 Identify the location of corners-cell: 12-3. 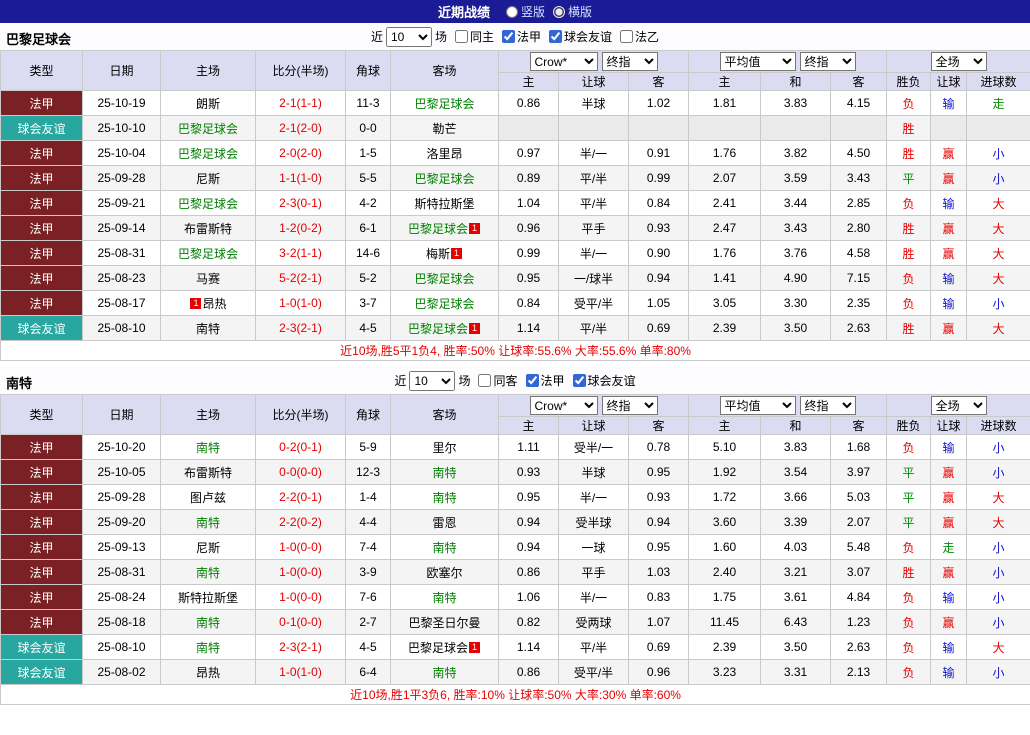
(368, 472).